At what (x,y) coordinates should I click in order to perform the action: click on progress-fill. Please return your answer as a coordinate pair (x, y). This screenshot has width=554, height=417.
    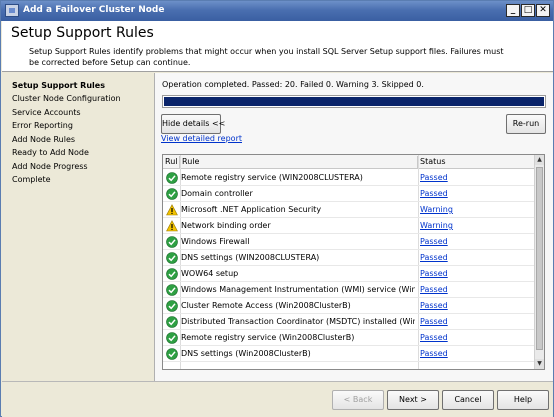
    Looking at the image, I should click on (354, 101).